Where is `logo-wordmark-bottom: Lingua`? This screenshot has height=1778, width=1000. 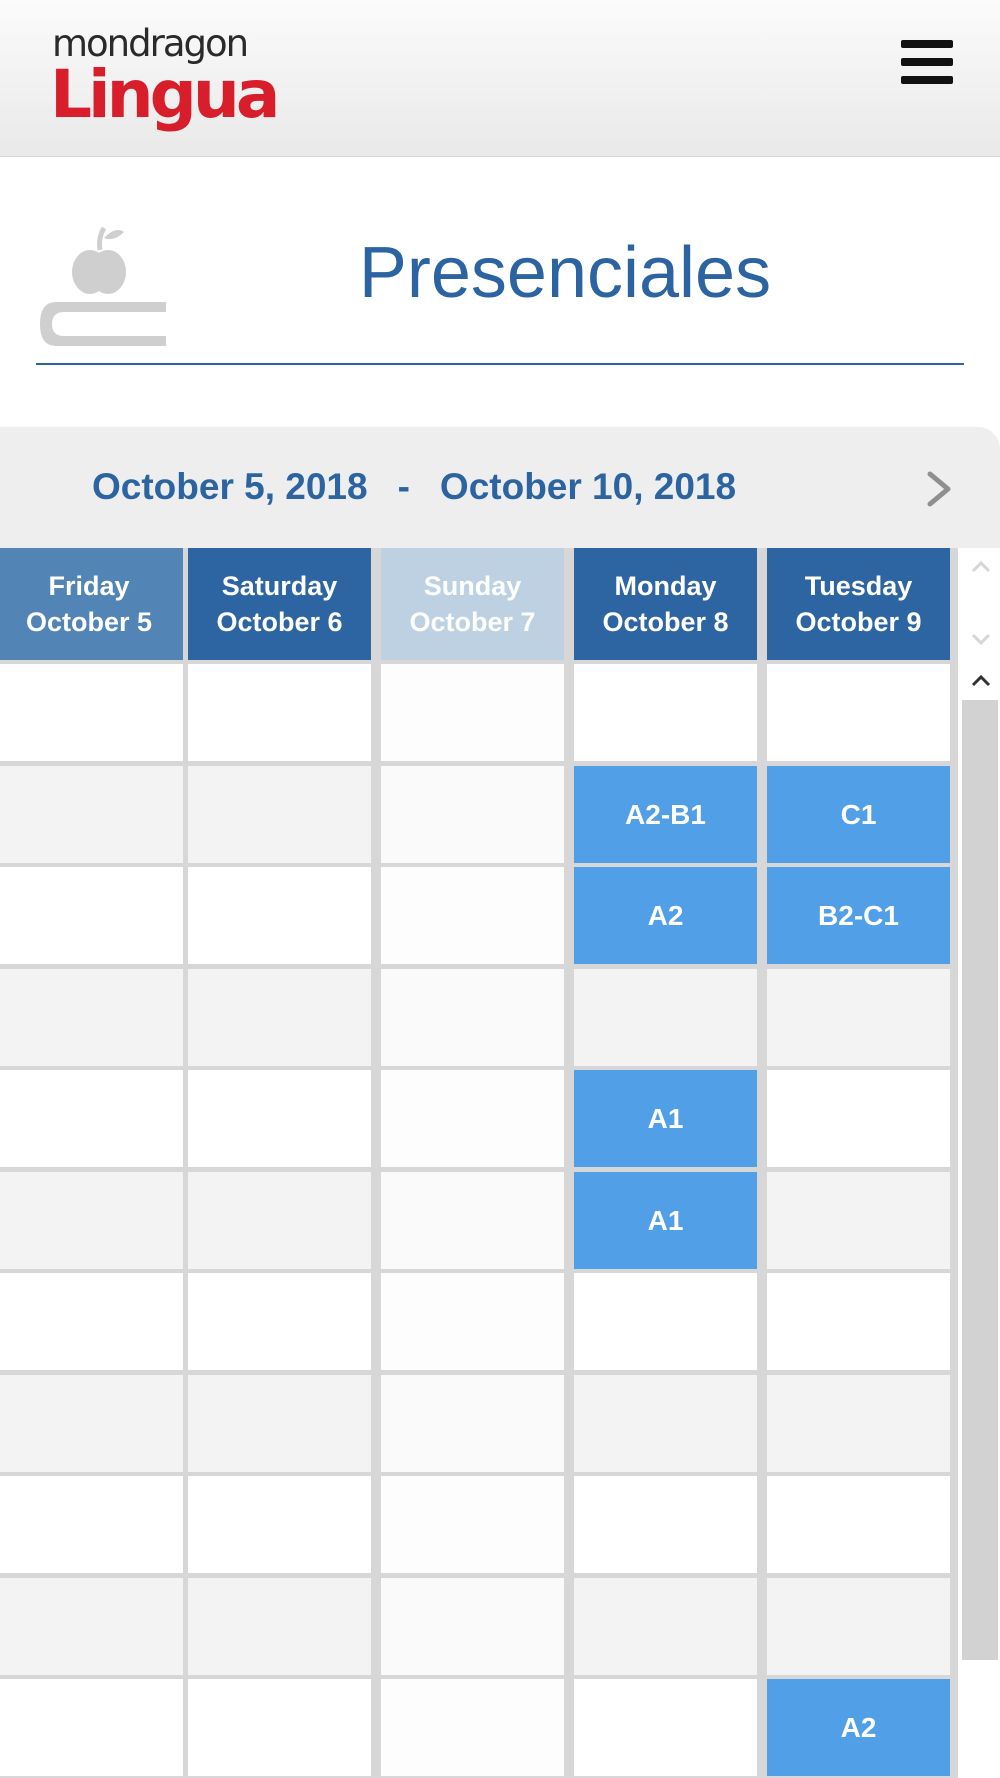
logo-wordmark-bottom: Lingua is located at coordinates (165, 94).